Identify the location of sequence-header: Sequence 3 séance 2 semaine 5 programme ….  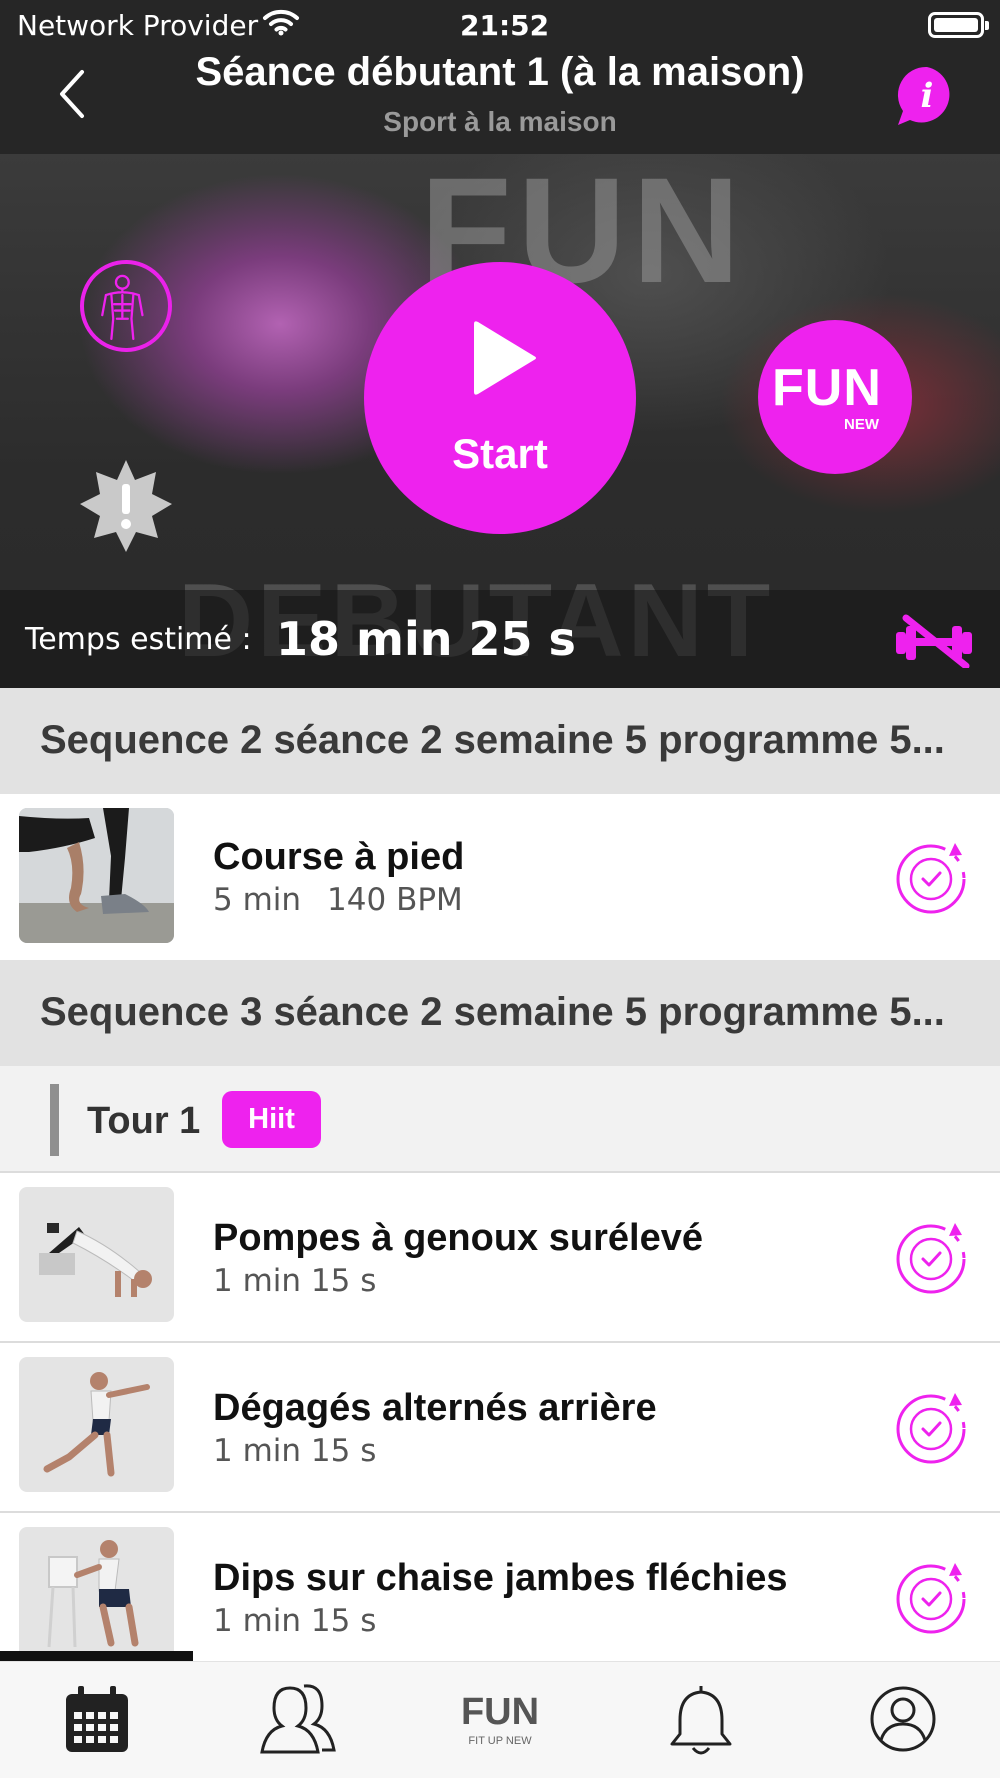
(500, 1013).